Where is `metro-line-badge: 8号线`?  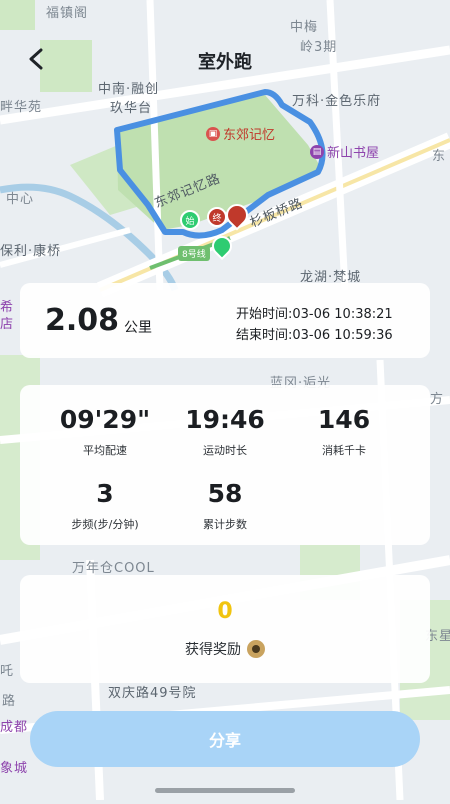 metro-line-badge: 8号线 is located at coordinates (194, 253).